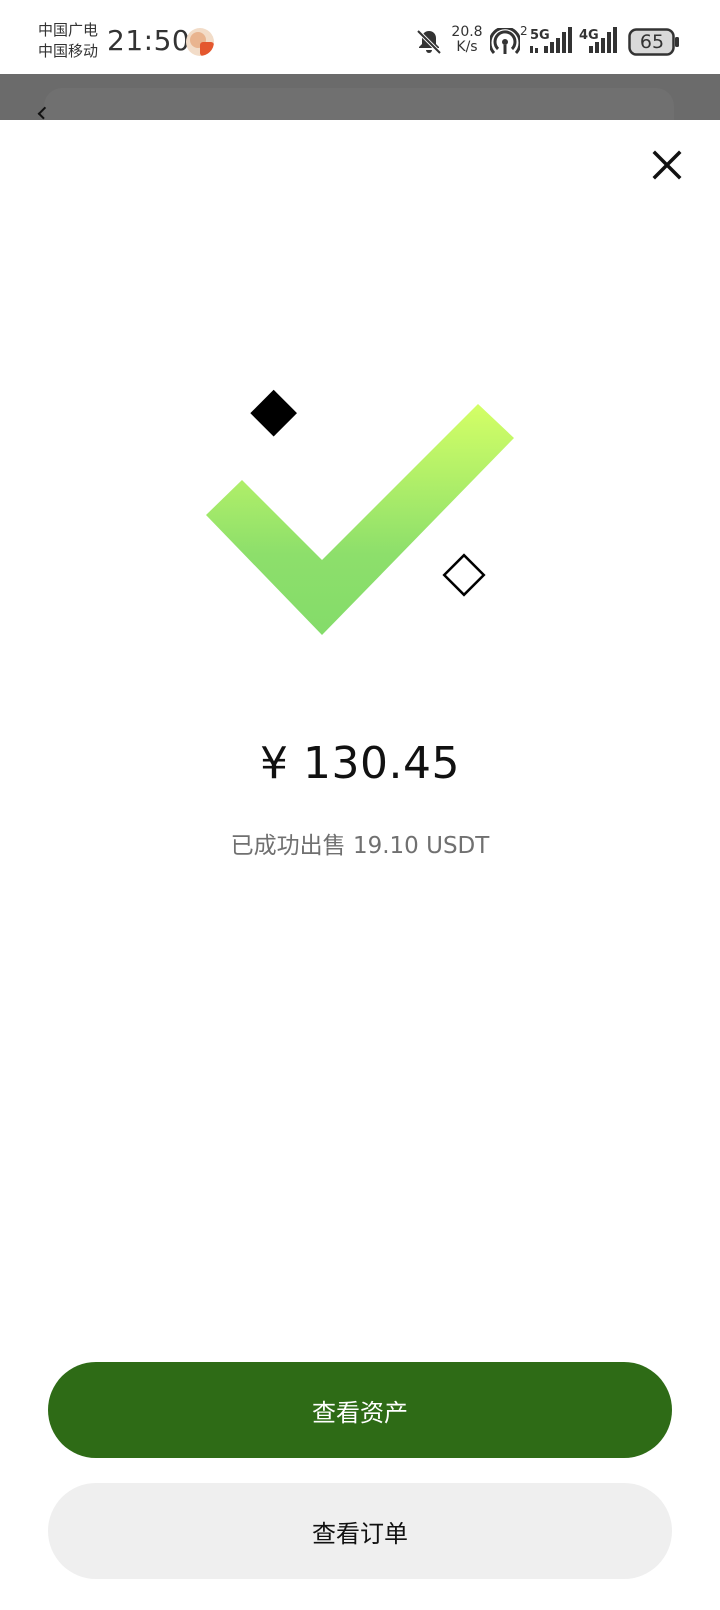  I want to click on network-speed-value: 20.8, so click(467, 32).